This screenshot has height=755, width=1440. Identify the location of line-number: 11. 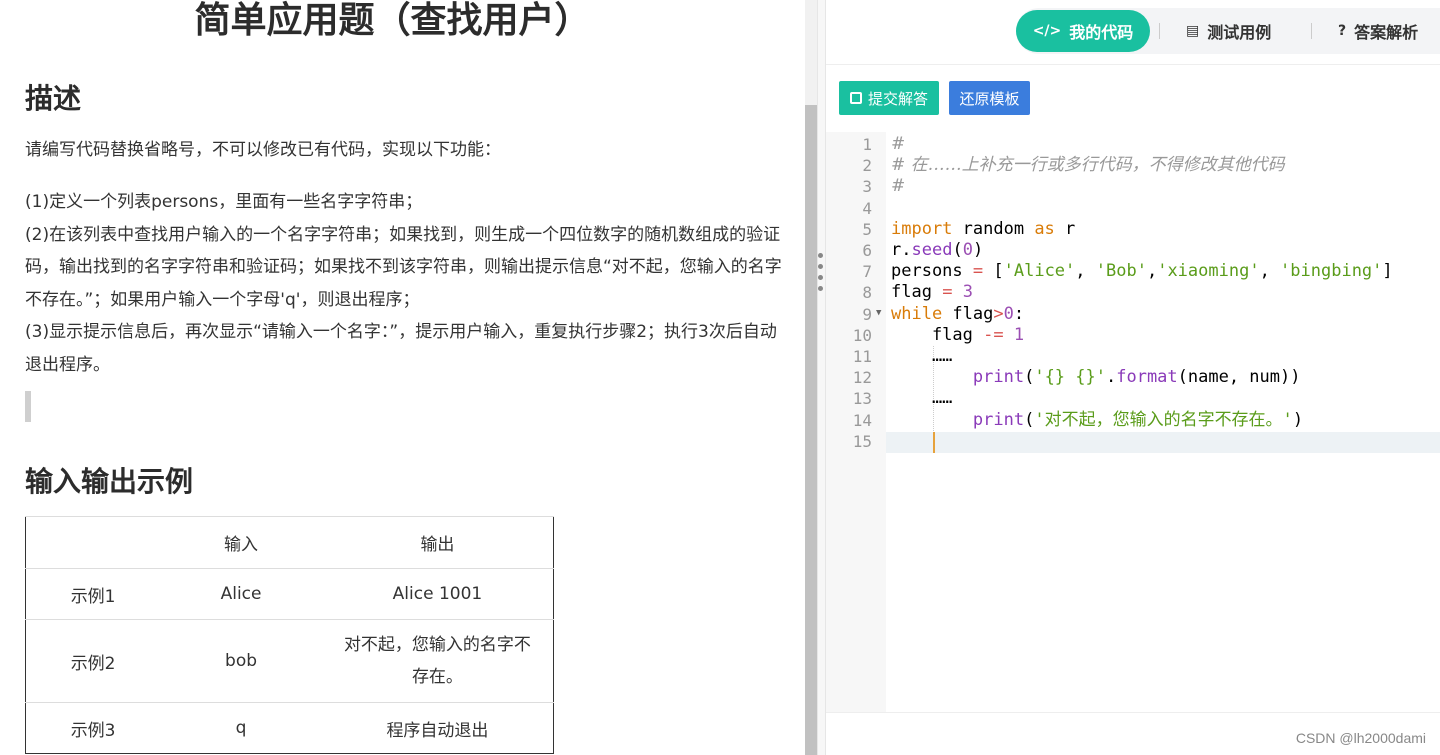
(862, 356).